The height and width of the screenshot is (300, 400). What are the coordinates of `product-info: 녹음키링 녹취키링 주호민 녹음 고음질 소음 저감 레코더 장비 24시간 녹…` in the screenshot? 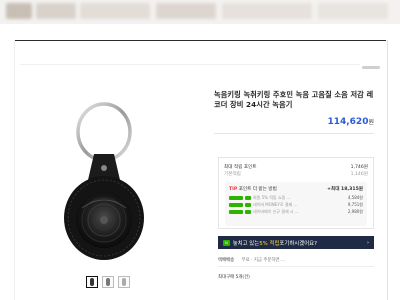 It's located at (294, 112).